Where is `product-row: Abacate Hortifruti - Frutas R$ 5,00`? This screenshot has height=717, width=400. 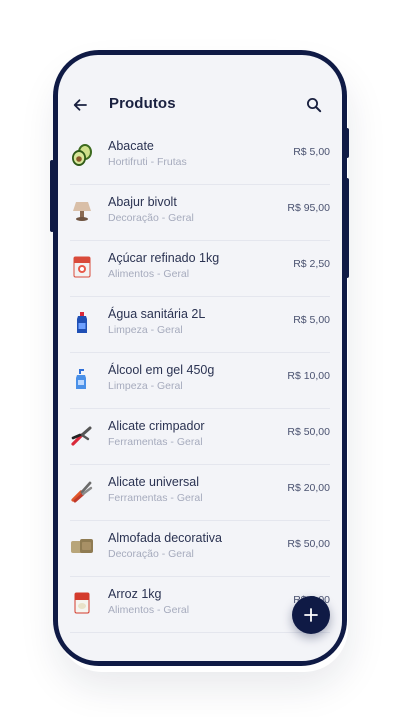 product-row: Abacate Hortifruti - Frutas R$ 5,00 is located at coordinates (200, 157).